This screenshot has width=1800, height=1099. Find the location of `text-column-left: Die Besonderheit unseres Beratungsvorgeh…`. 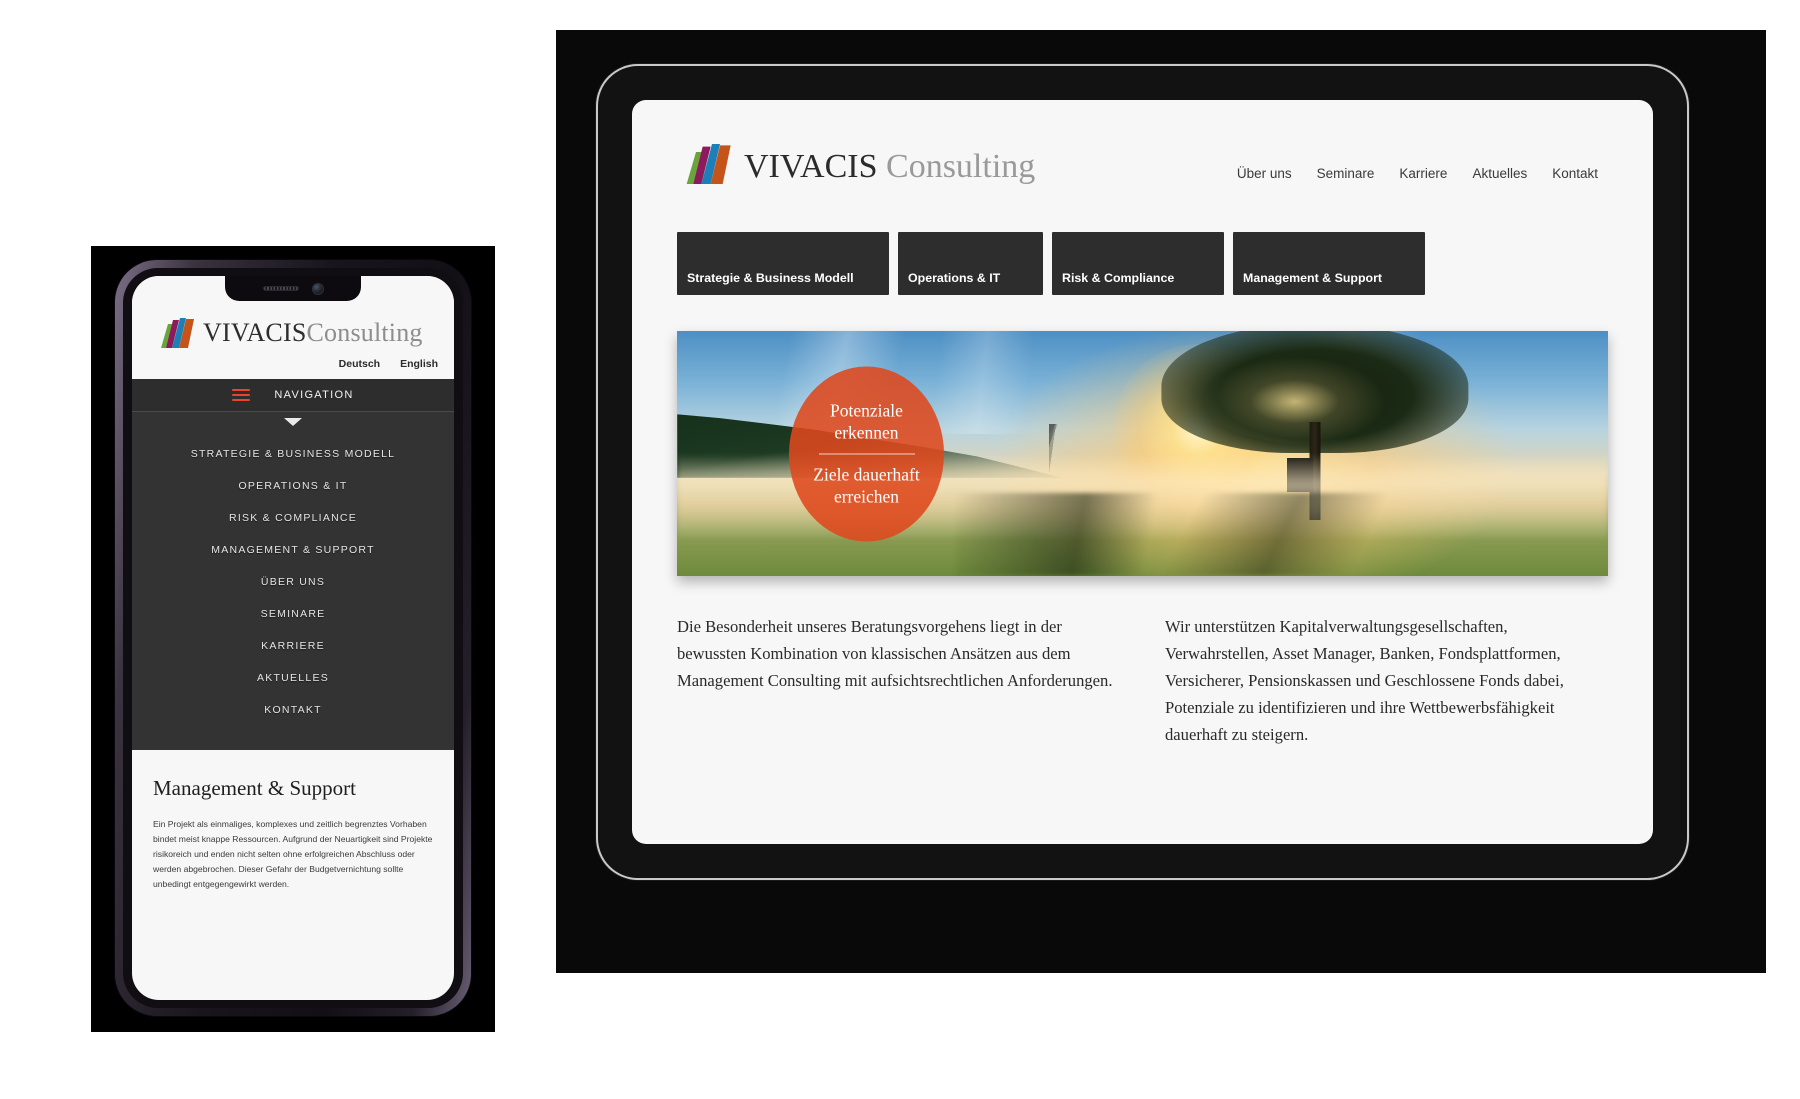

text-column-left: Die Besonderheit unseres Beratungsvorgeh… is located at coordinates (895, 653).